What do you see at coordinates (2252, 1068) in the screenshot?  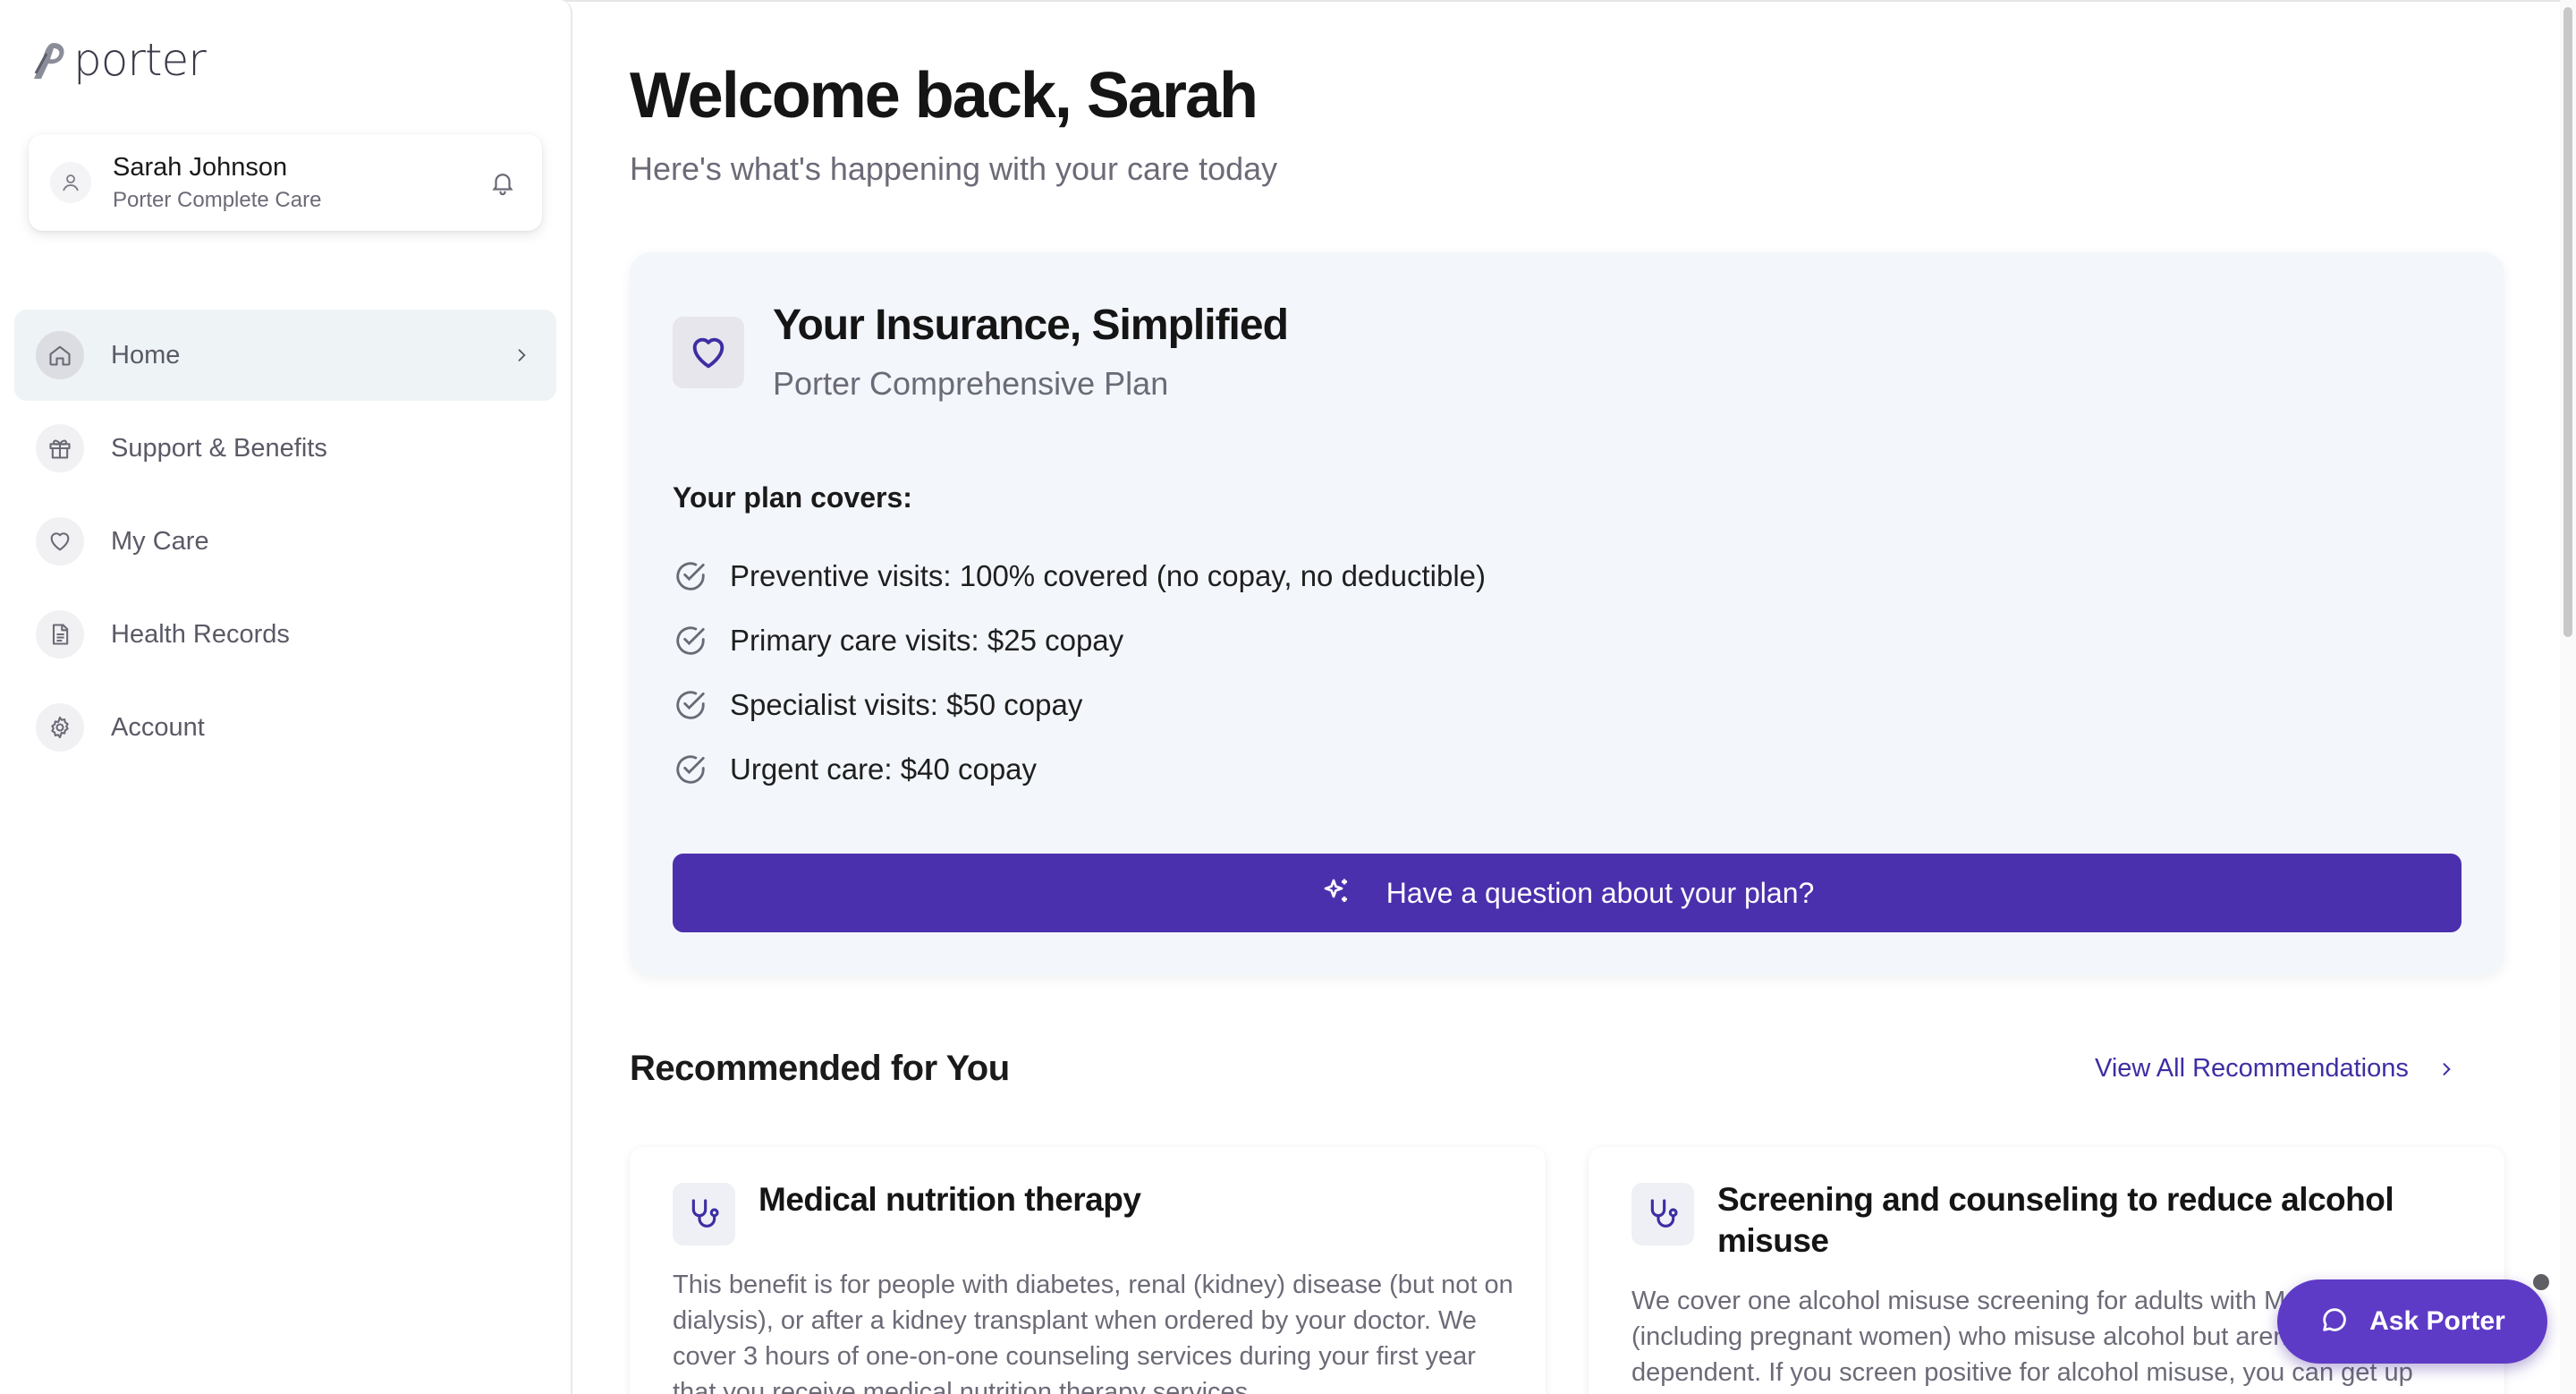 I see `view-all-label: View All Recommendations` at bounding box center [2252, 1068].